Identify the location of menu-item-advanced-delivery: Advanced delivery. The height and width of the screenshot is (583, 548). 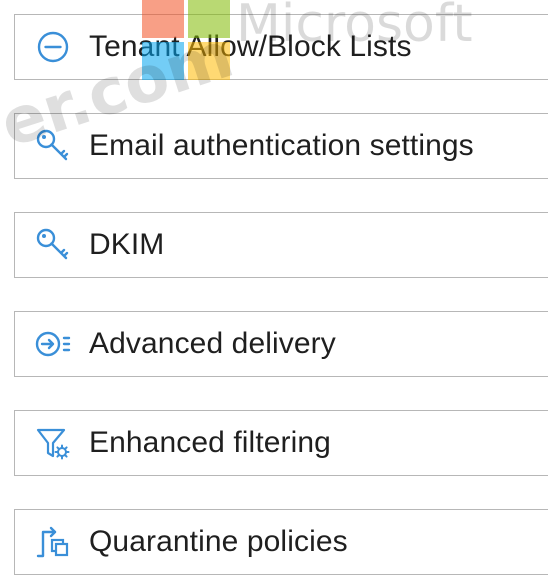
(281, 344).